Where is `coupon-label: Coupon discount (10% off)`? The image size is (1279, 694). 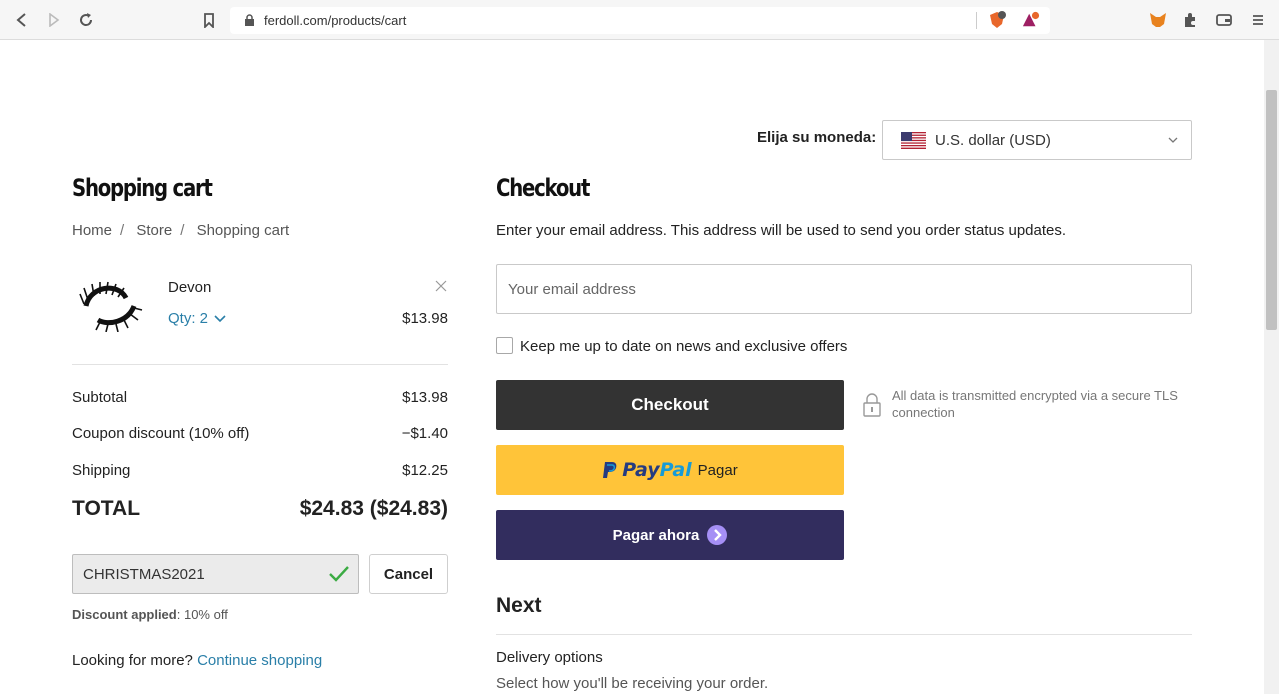
coupon-label: Coupon discount (10% off) is located at coordinates (161, 433).